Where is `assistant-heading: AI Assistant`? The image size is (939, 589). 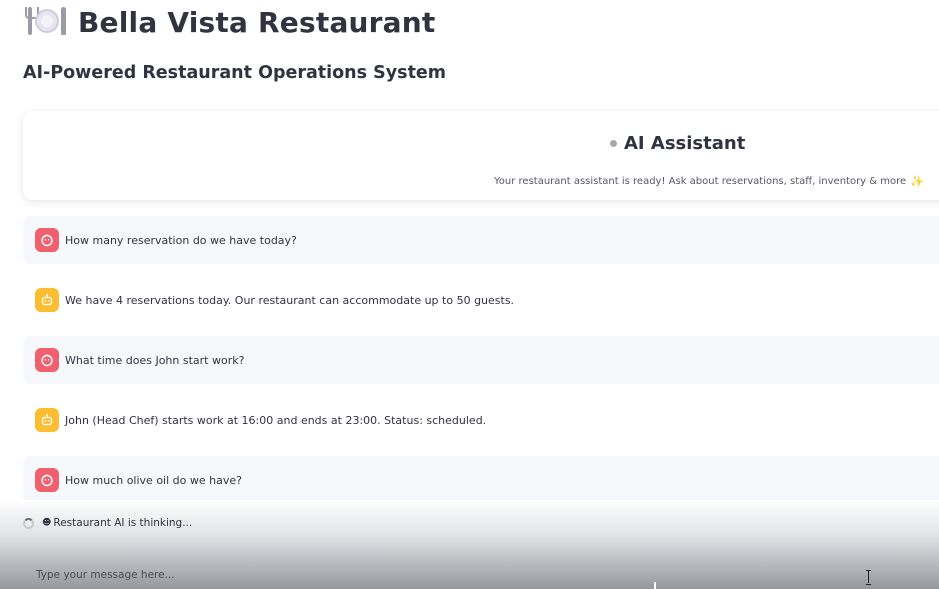 assistant-heading: AI Assistant is located at coordinates (677, 143).